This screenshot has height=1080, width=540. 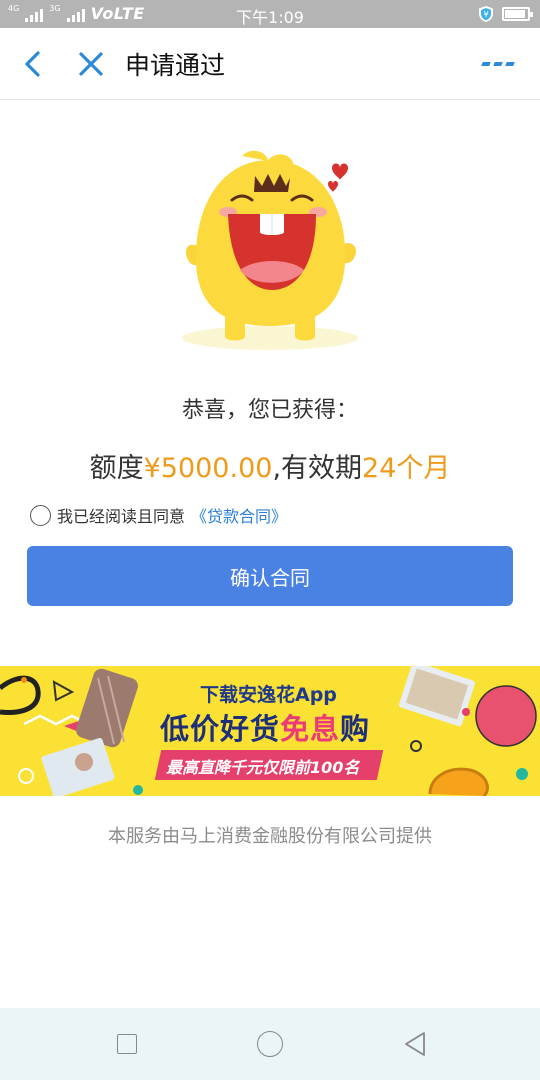 I want to click on system-nav-bar, so click(x=270, y=1044).